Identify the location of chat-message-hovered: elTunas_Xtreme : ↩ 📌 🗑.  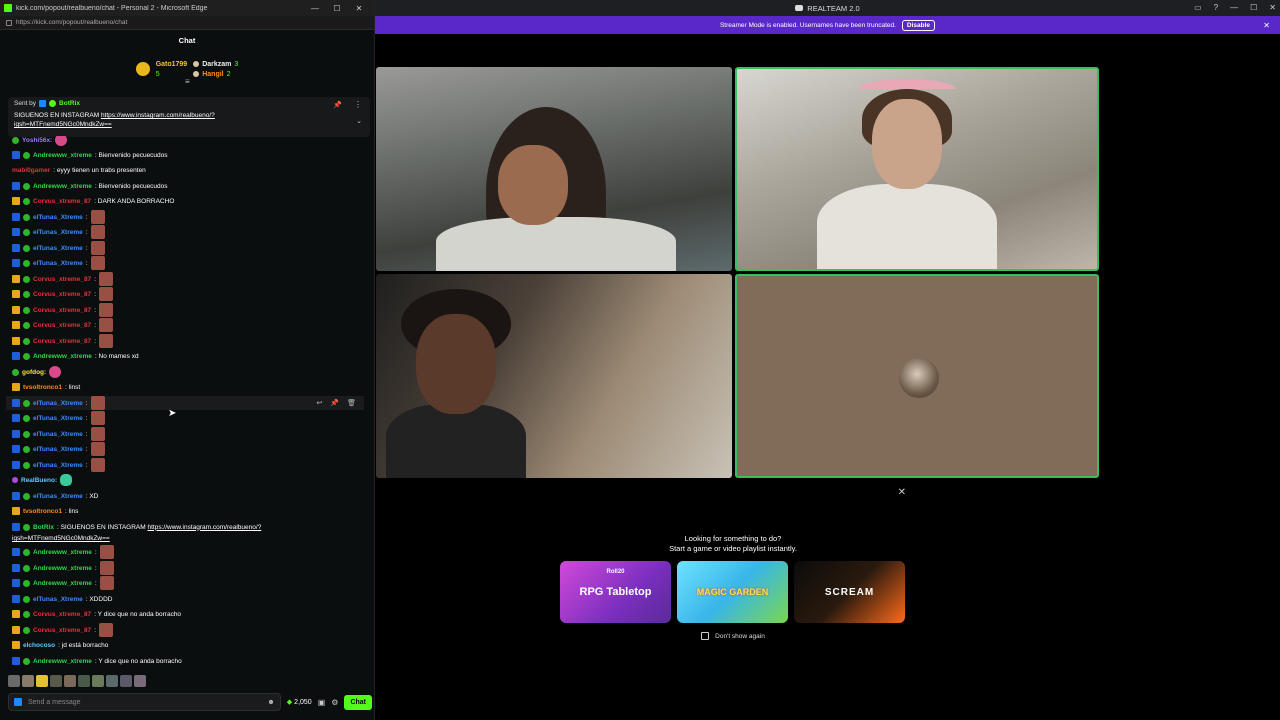
(185, 403).